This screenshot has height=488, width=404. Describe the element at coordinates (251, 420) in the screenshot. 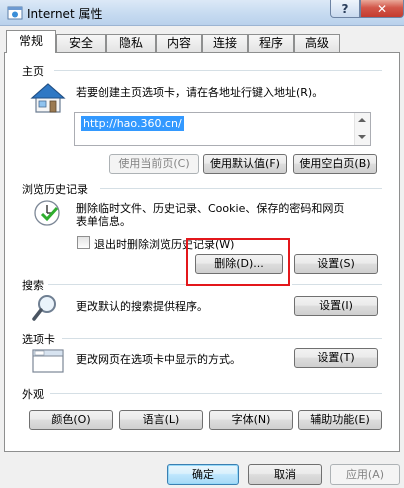

I see `fonts-button: 字体(N)` at that location.